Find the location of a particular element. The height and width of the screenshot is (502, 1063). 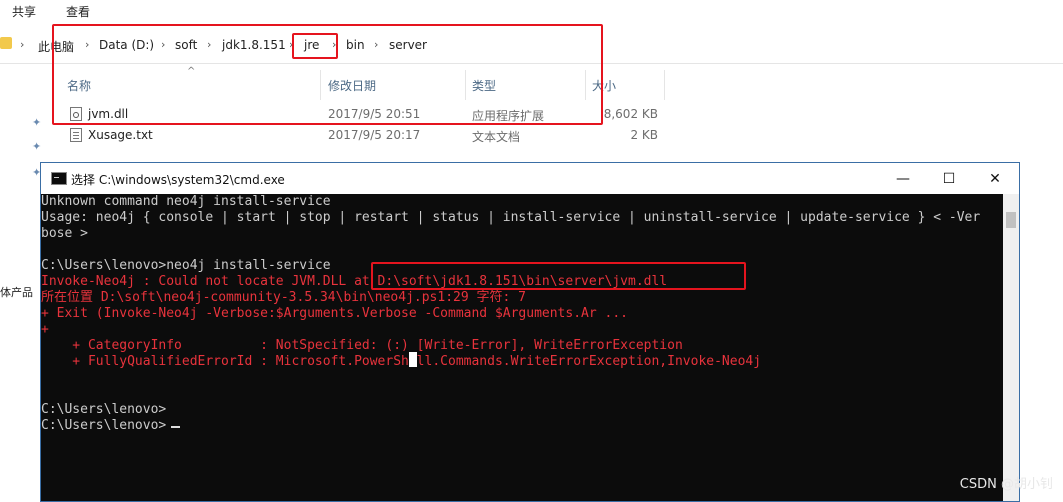

console-line: C:\Users\lenovo>neo4j install-service is located at coordinates (186, 265).